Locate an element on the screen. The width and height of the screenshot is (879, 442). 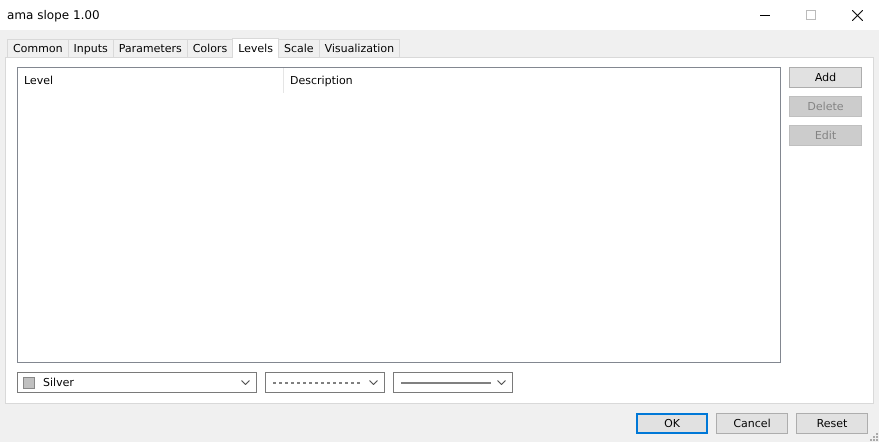
dialog-button: OK is located at coordinates (672, 423).